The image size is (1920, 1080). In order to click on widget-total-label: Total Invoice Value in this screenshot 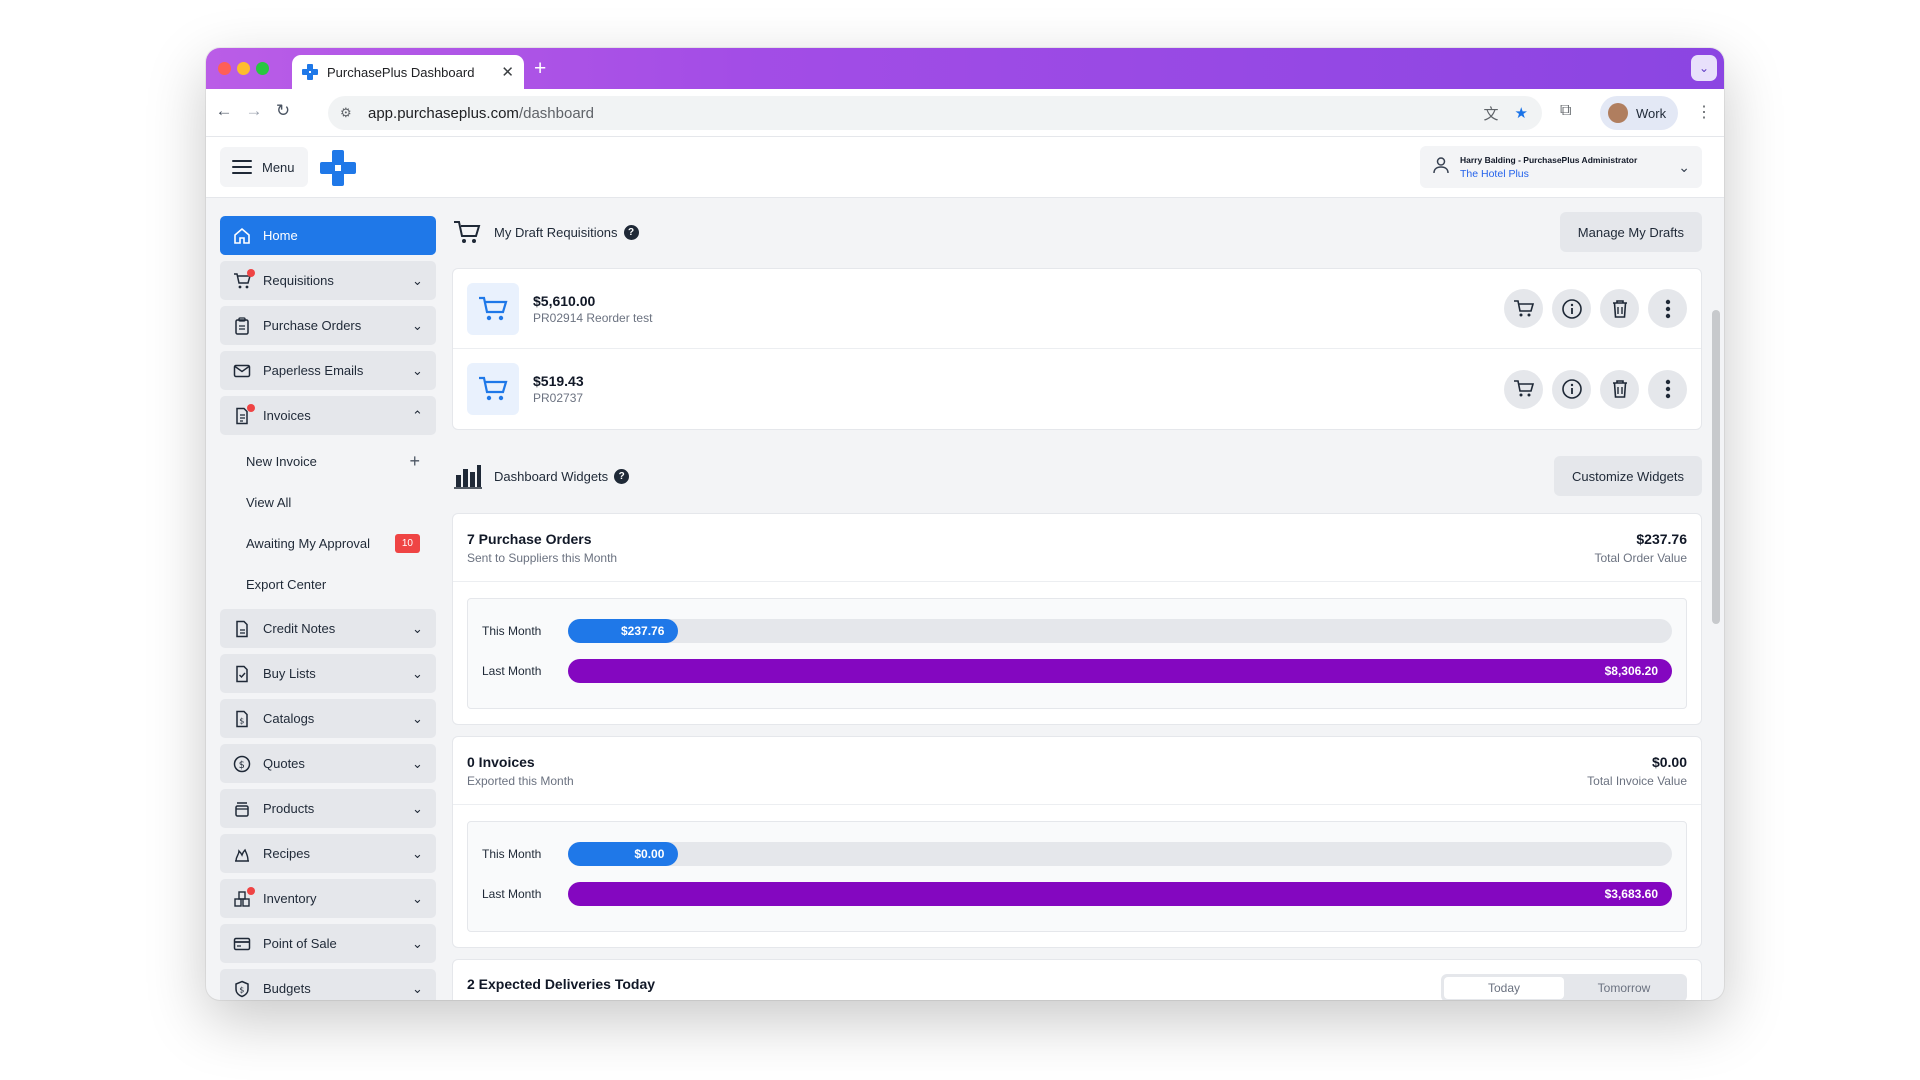, I will do `click(1637, 780)`.